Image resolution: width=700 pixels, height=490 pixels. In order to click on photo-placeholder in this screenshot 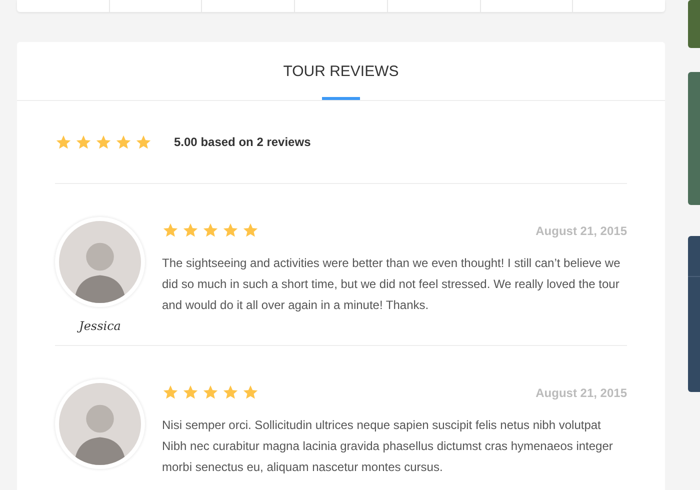, I will do `click(694, 24)`.